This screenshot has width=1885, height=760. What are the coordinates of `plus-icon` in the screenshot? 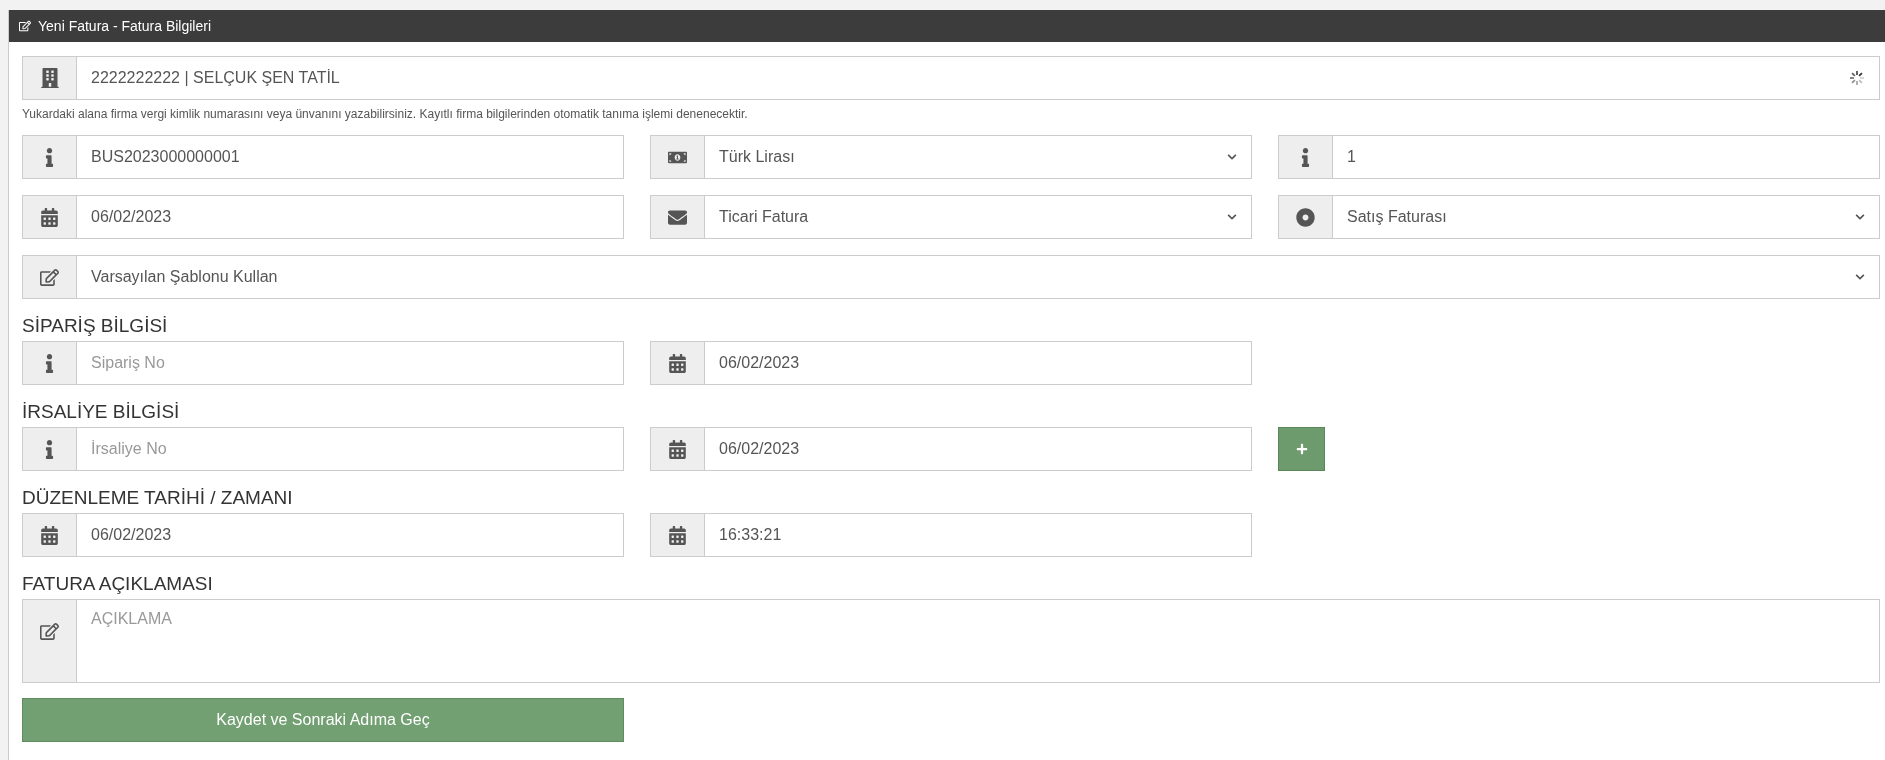 It's located at (1301, 449).